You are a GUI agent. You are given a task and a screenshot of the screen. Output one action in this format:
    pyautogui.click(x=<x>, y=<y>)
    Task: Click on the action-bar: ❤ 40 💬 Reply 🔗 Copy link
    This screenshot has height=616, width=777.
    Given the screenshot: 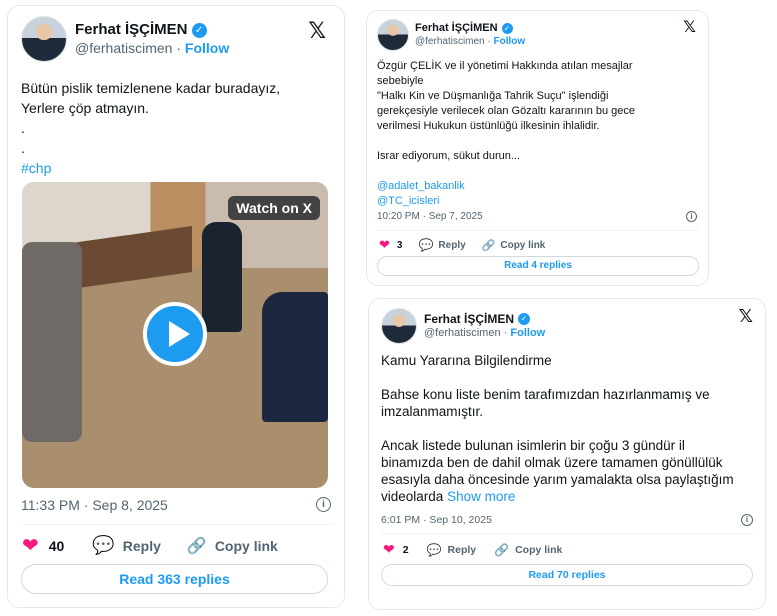 What is the action you would take?
    pyautogui.click(x=150, y=545)
    